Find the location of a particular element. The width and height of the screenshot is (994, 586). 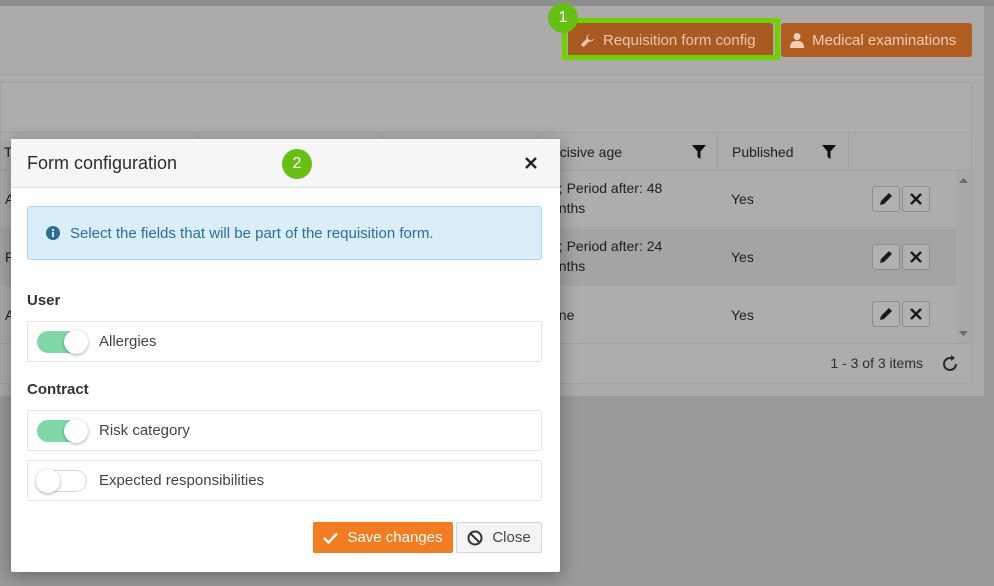

medical-examinations-button: Medical examinations is located at coordinates (876, 40).